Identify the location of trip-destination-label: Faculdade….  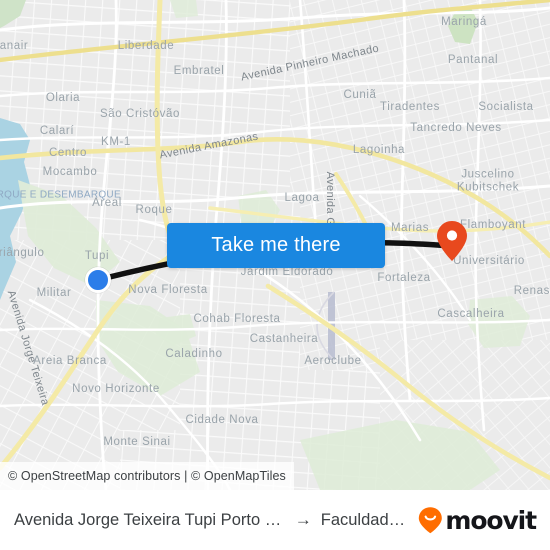
(364, 519).